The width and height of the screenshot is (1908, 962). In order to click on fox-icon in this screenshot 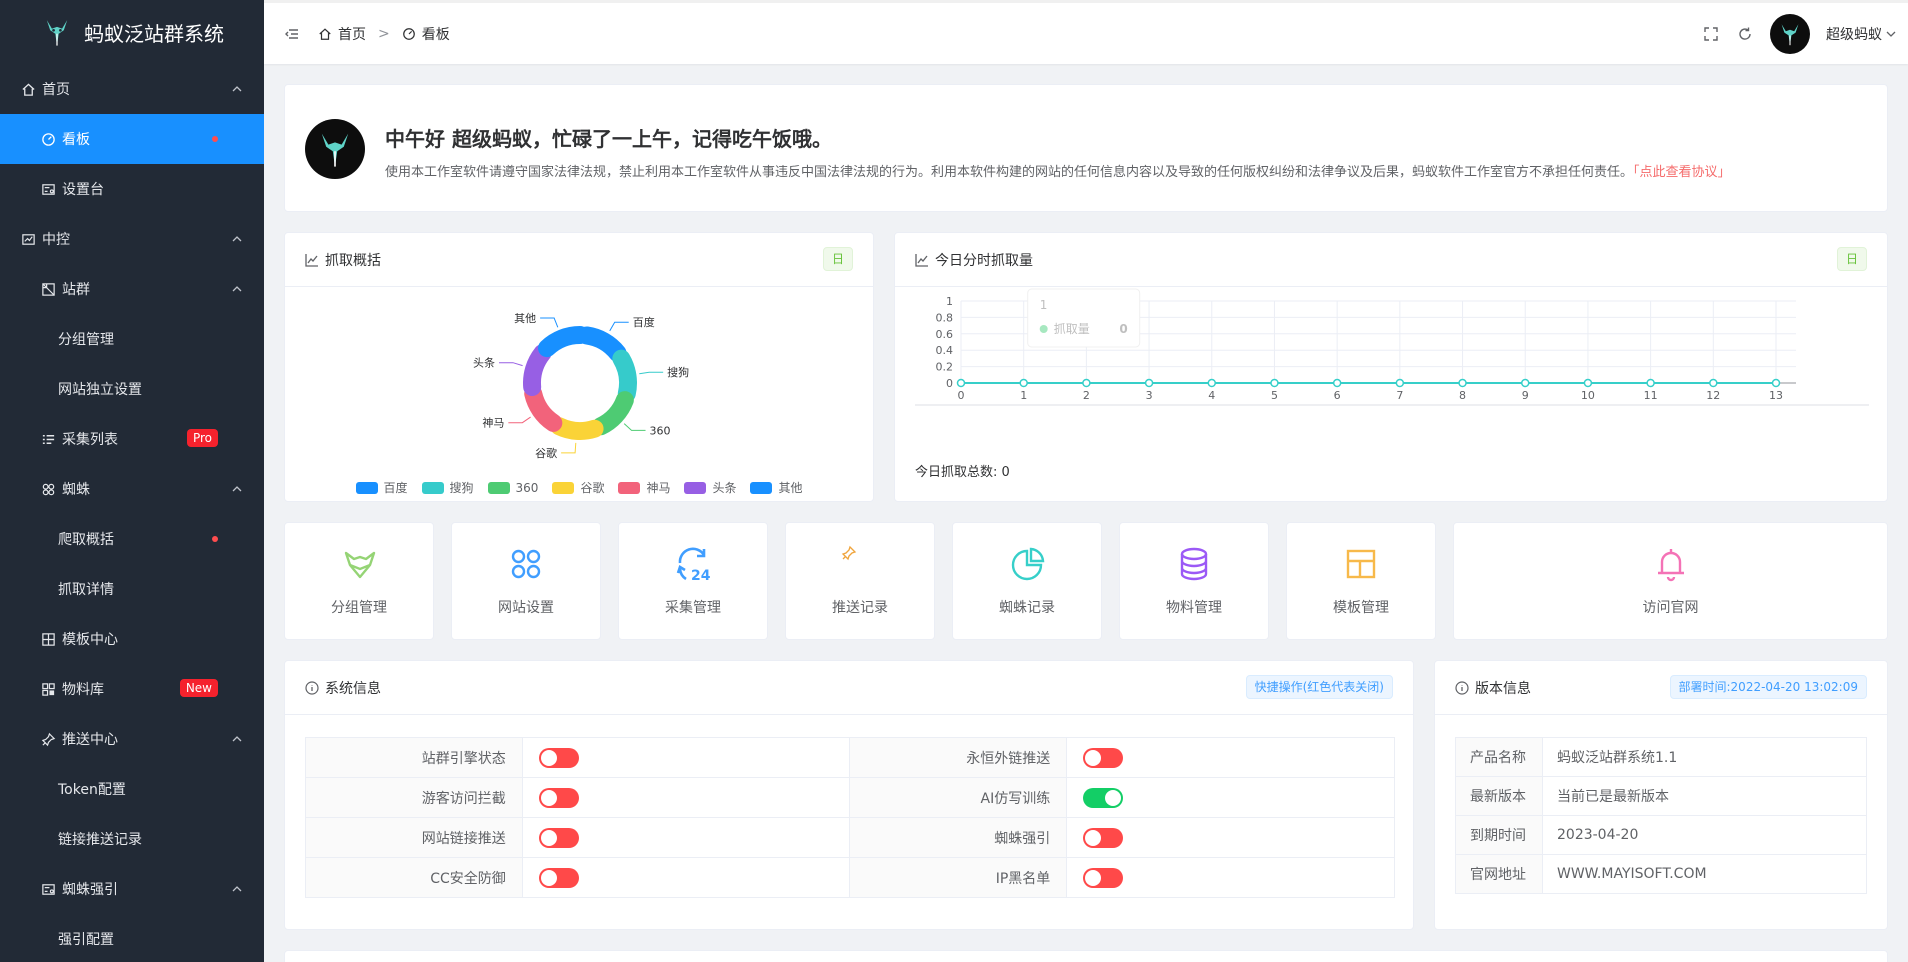, I will do `click(360, 565)`.